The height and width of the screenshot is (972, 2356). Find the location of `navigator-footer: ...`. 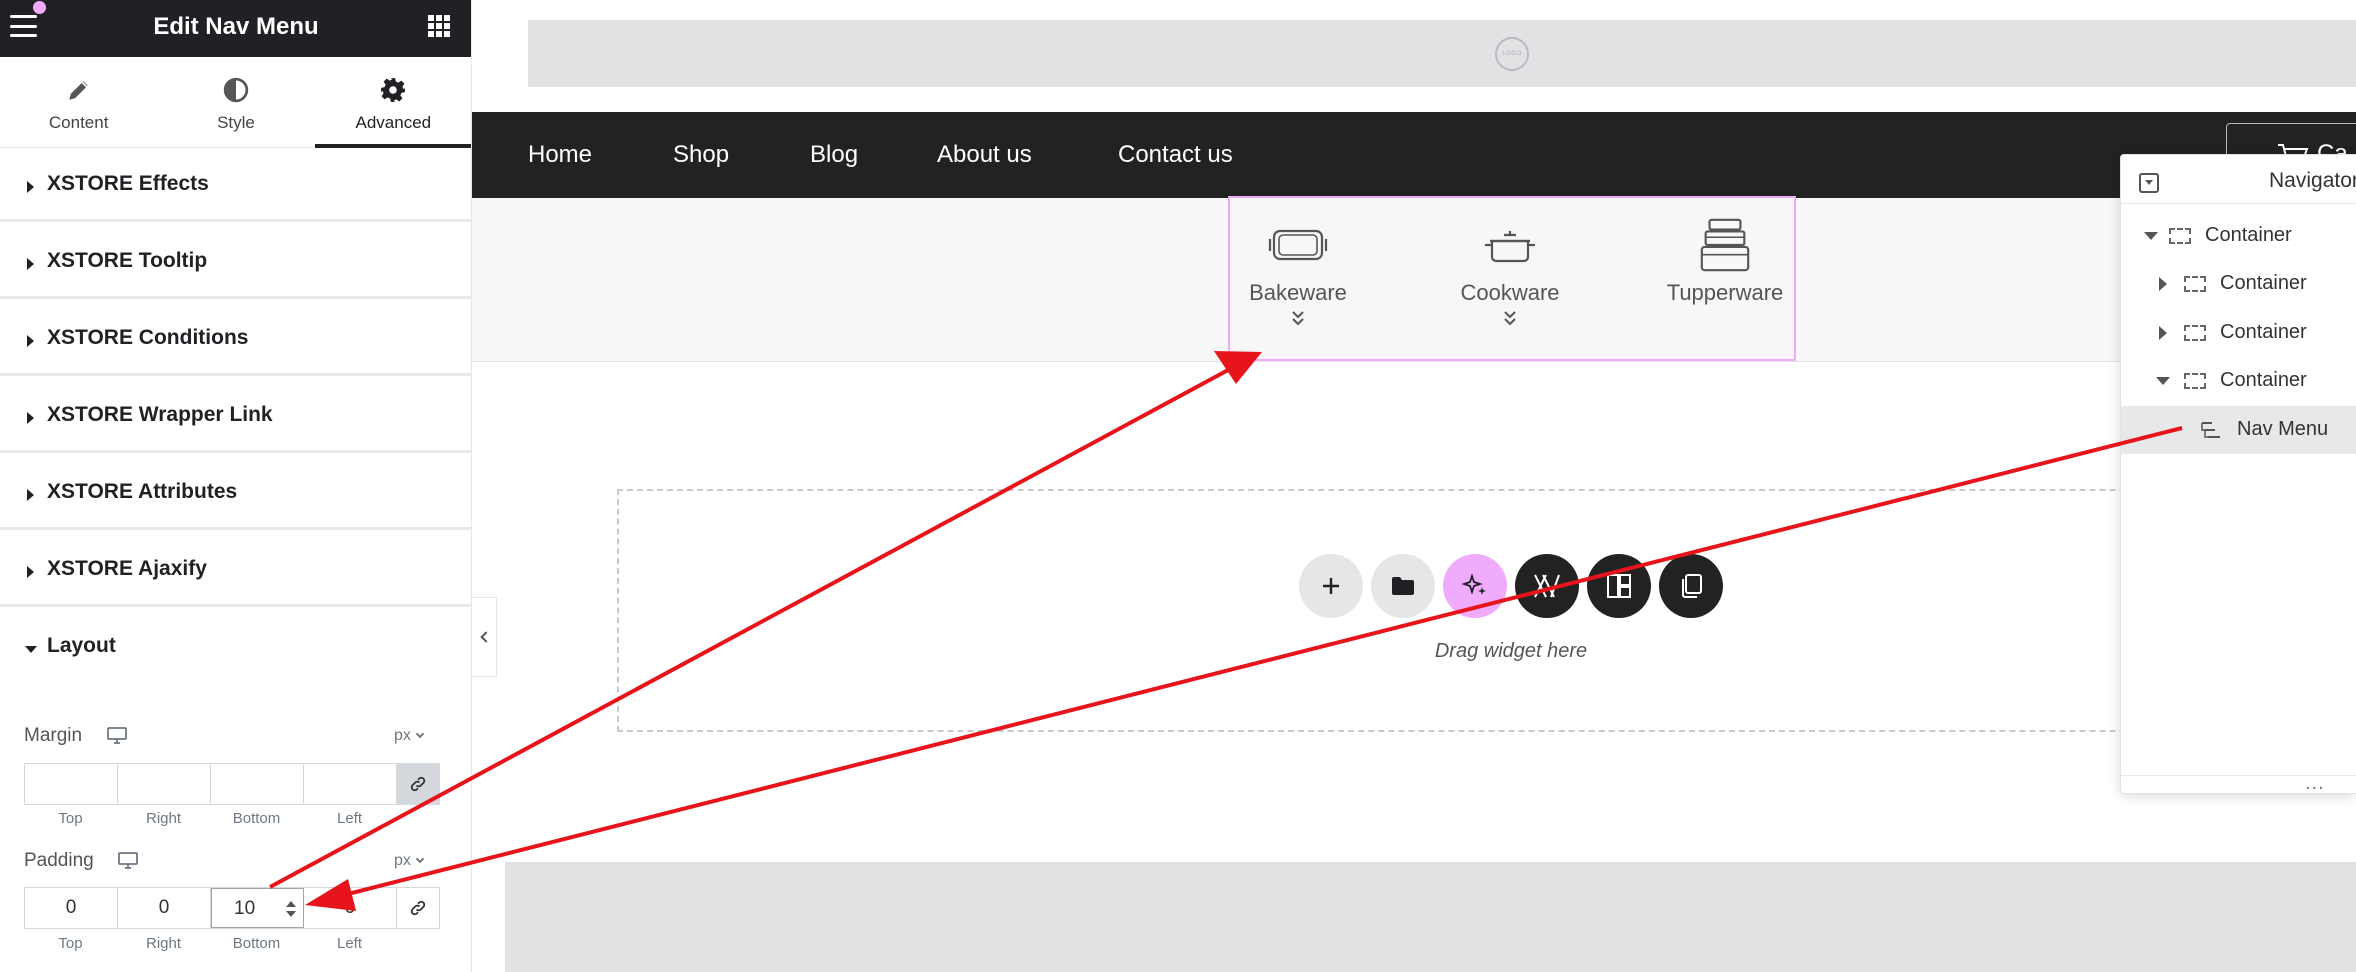

navigator-footer: ... is located at coordinates (2238, 782).